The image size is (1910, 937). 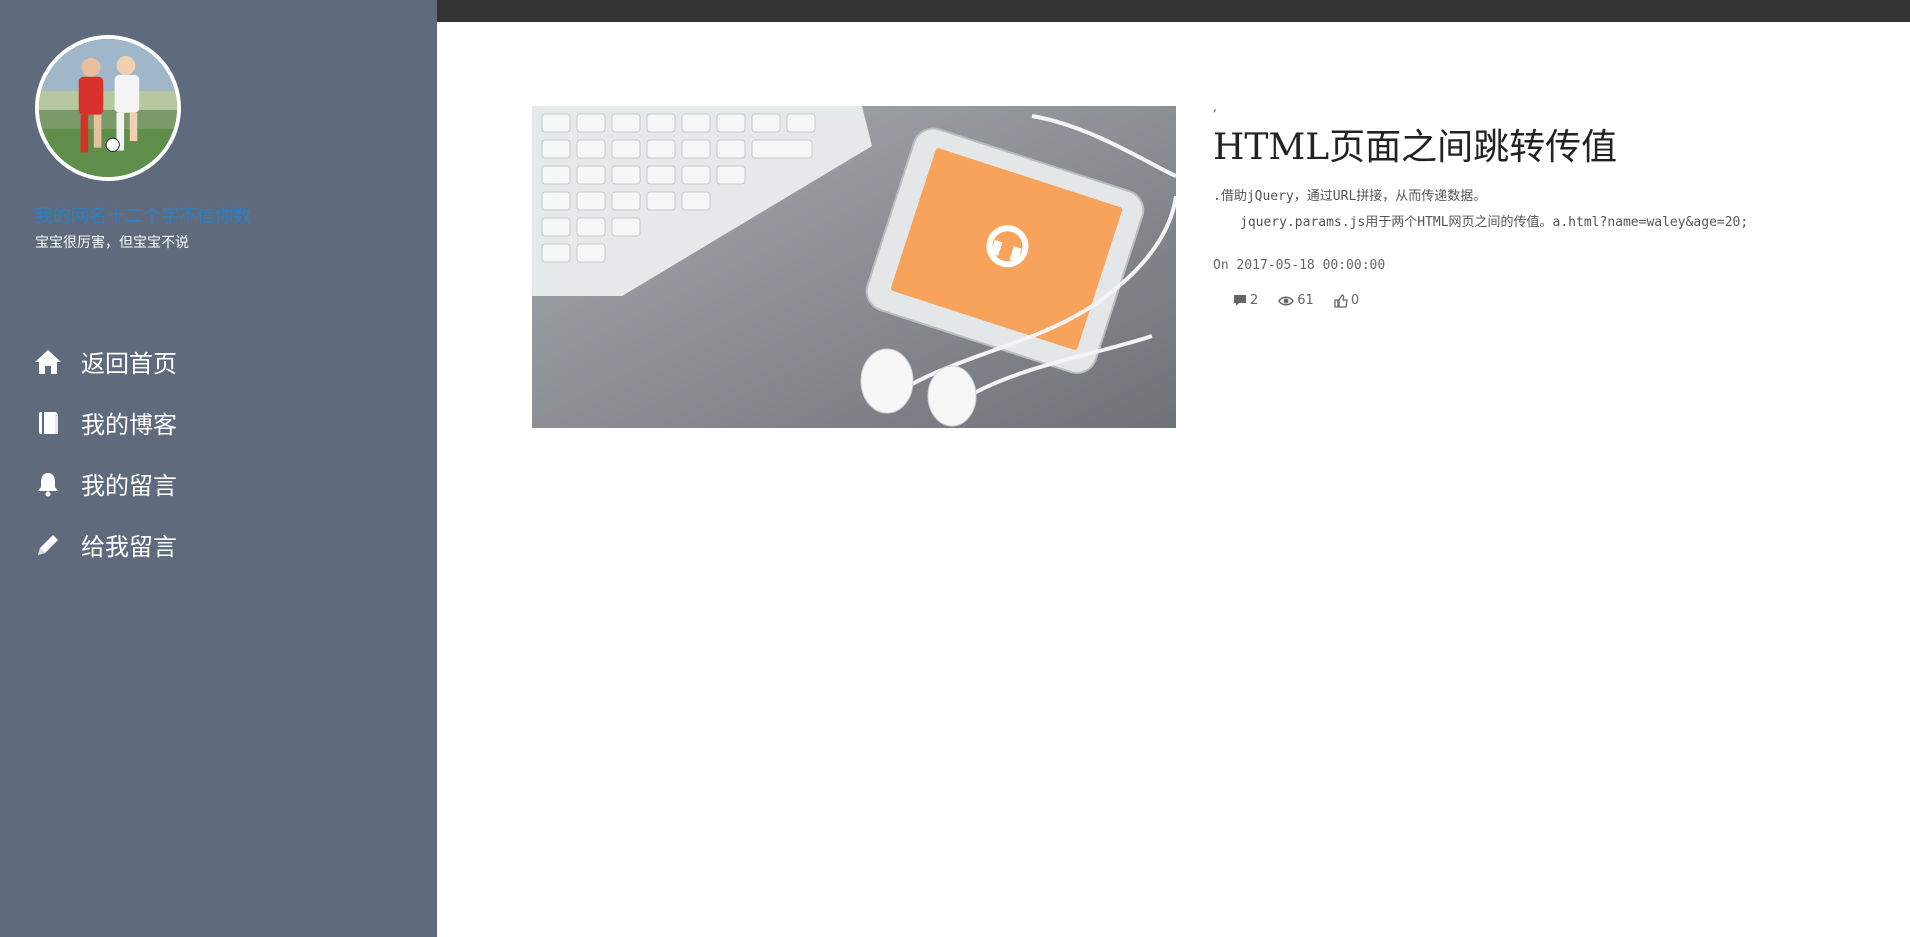 What do you see at coordinates (48, 362) in the screenshot?
I see `home-icon` at bounding box center [48, 362].